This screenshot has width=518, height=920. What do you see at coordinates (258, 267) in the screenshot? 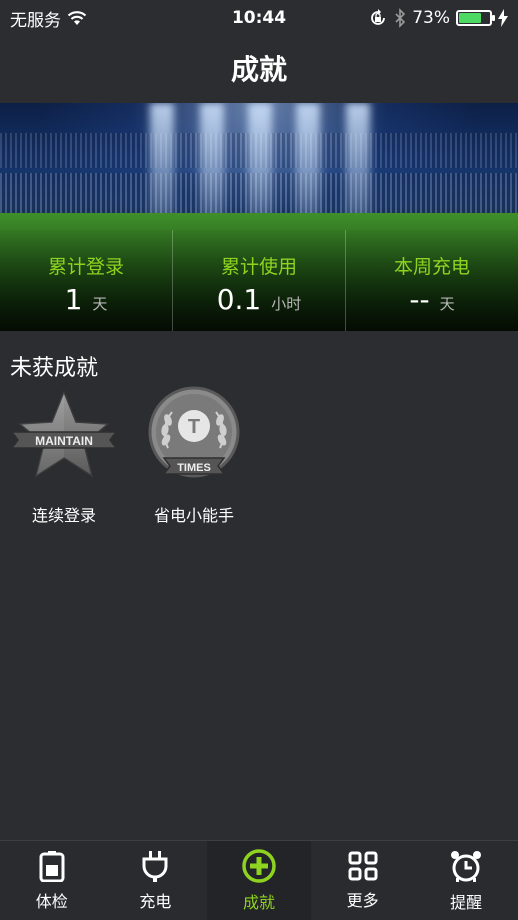
I see `stat-label: 累计使用` at bounding box center [258, 267].